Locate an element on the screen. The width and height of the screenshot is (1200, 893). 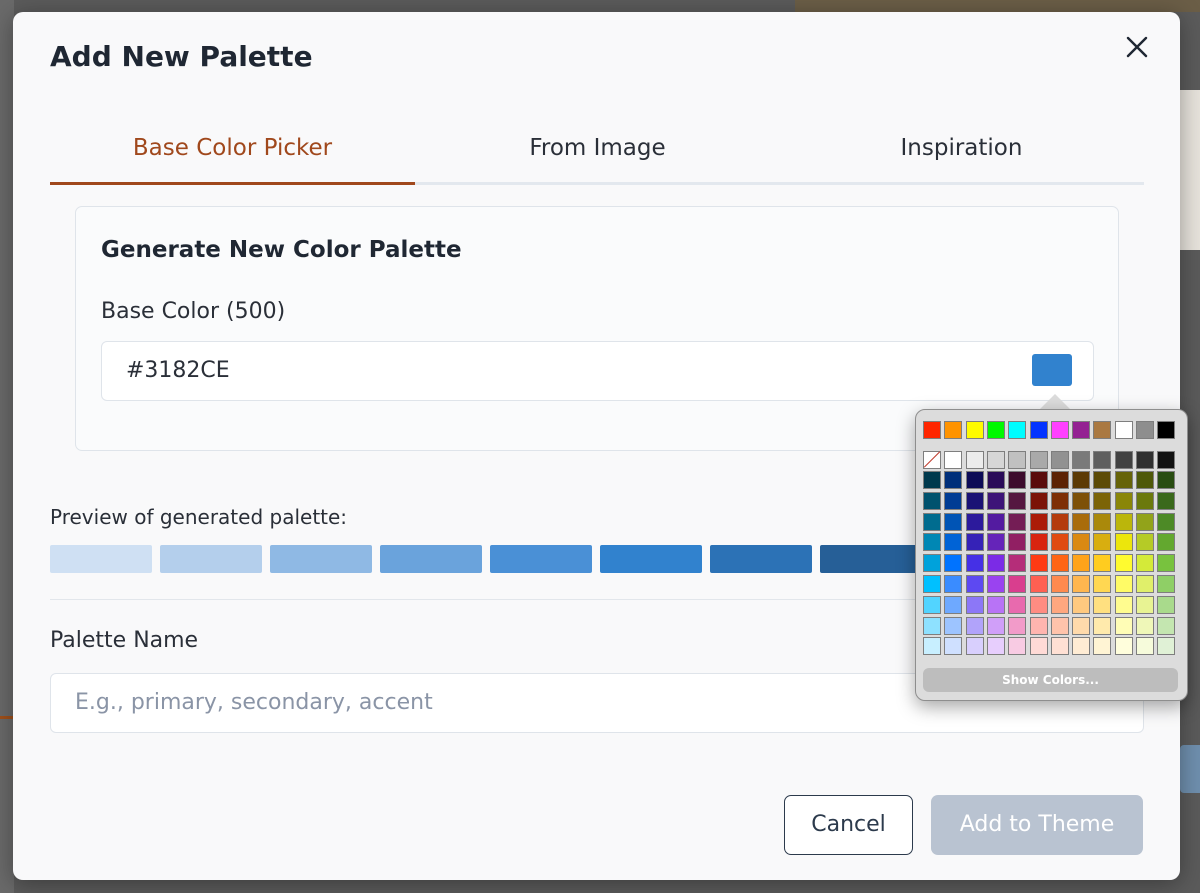
cancel-button: Cancel is located at coordinates (848, 825).